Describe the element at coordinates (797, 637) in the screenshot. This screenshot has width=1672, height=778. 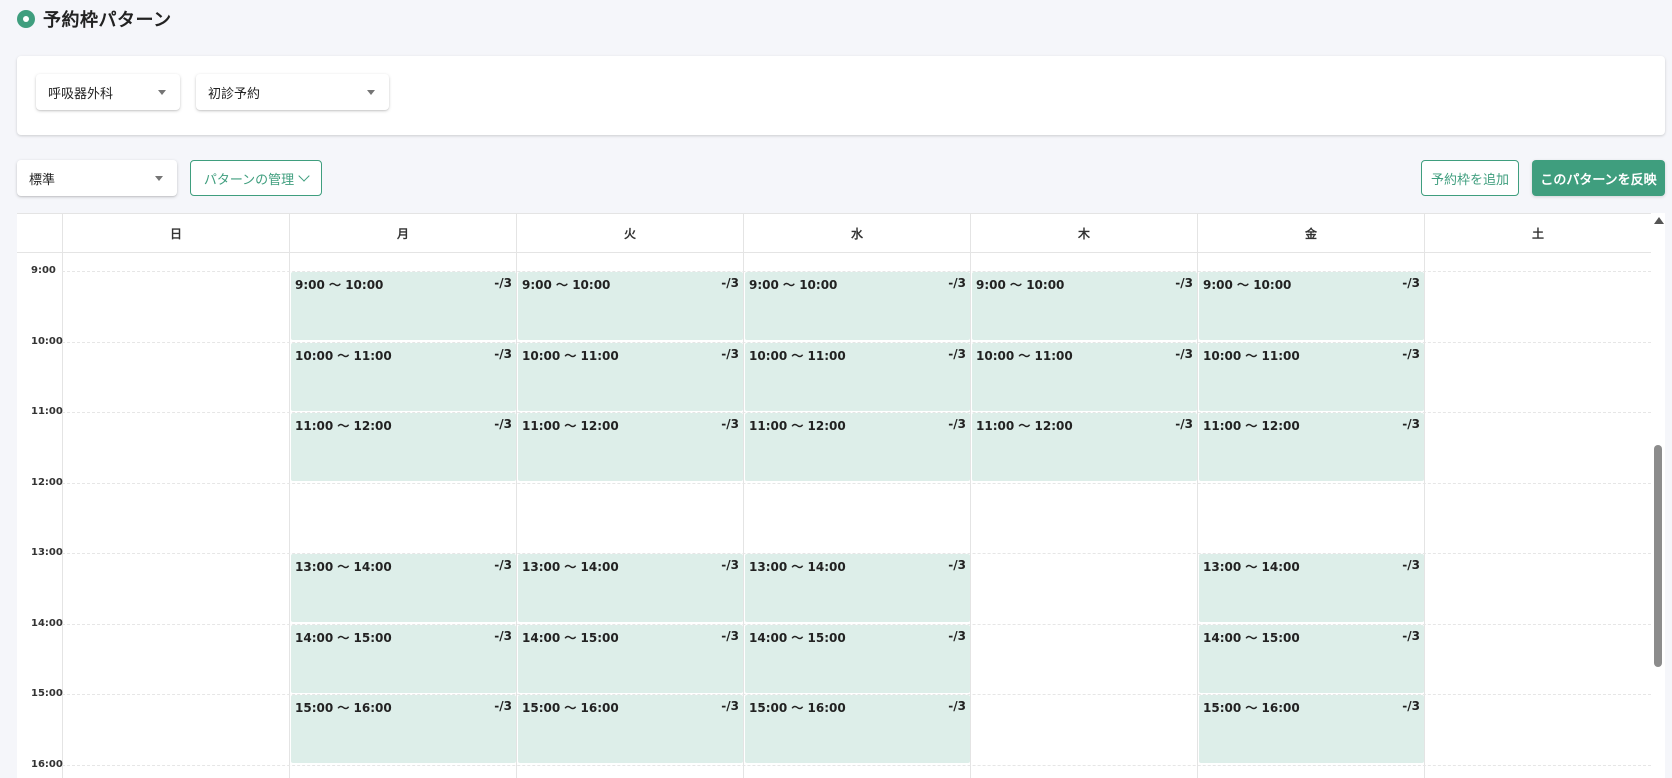
I see `slot-time-range: 14:00 ～ 15:00` at that location.